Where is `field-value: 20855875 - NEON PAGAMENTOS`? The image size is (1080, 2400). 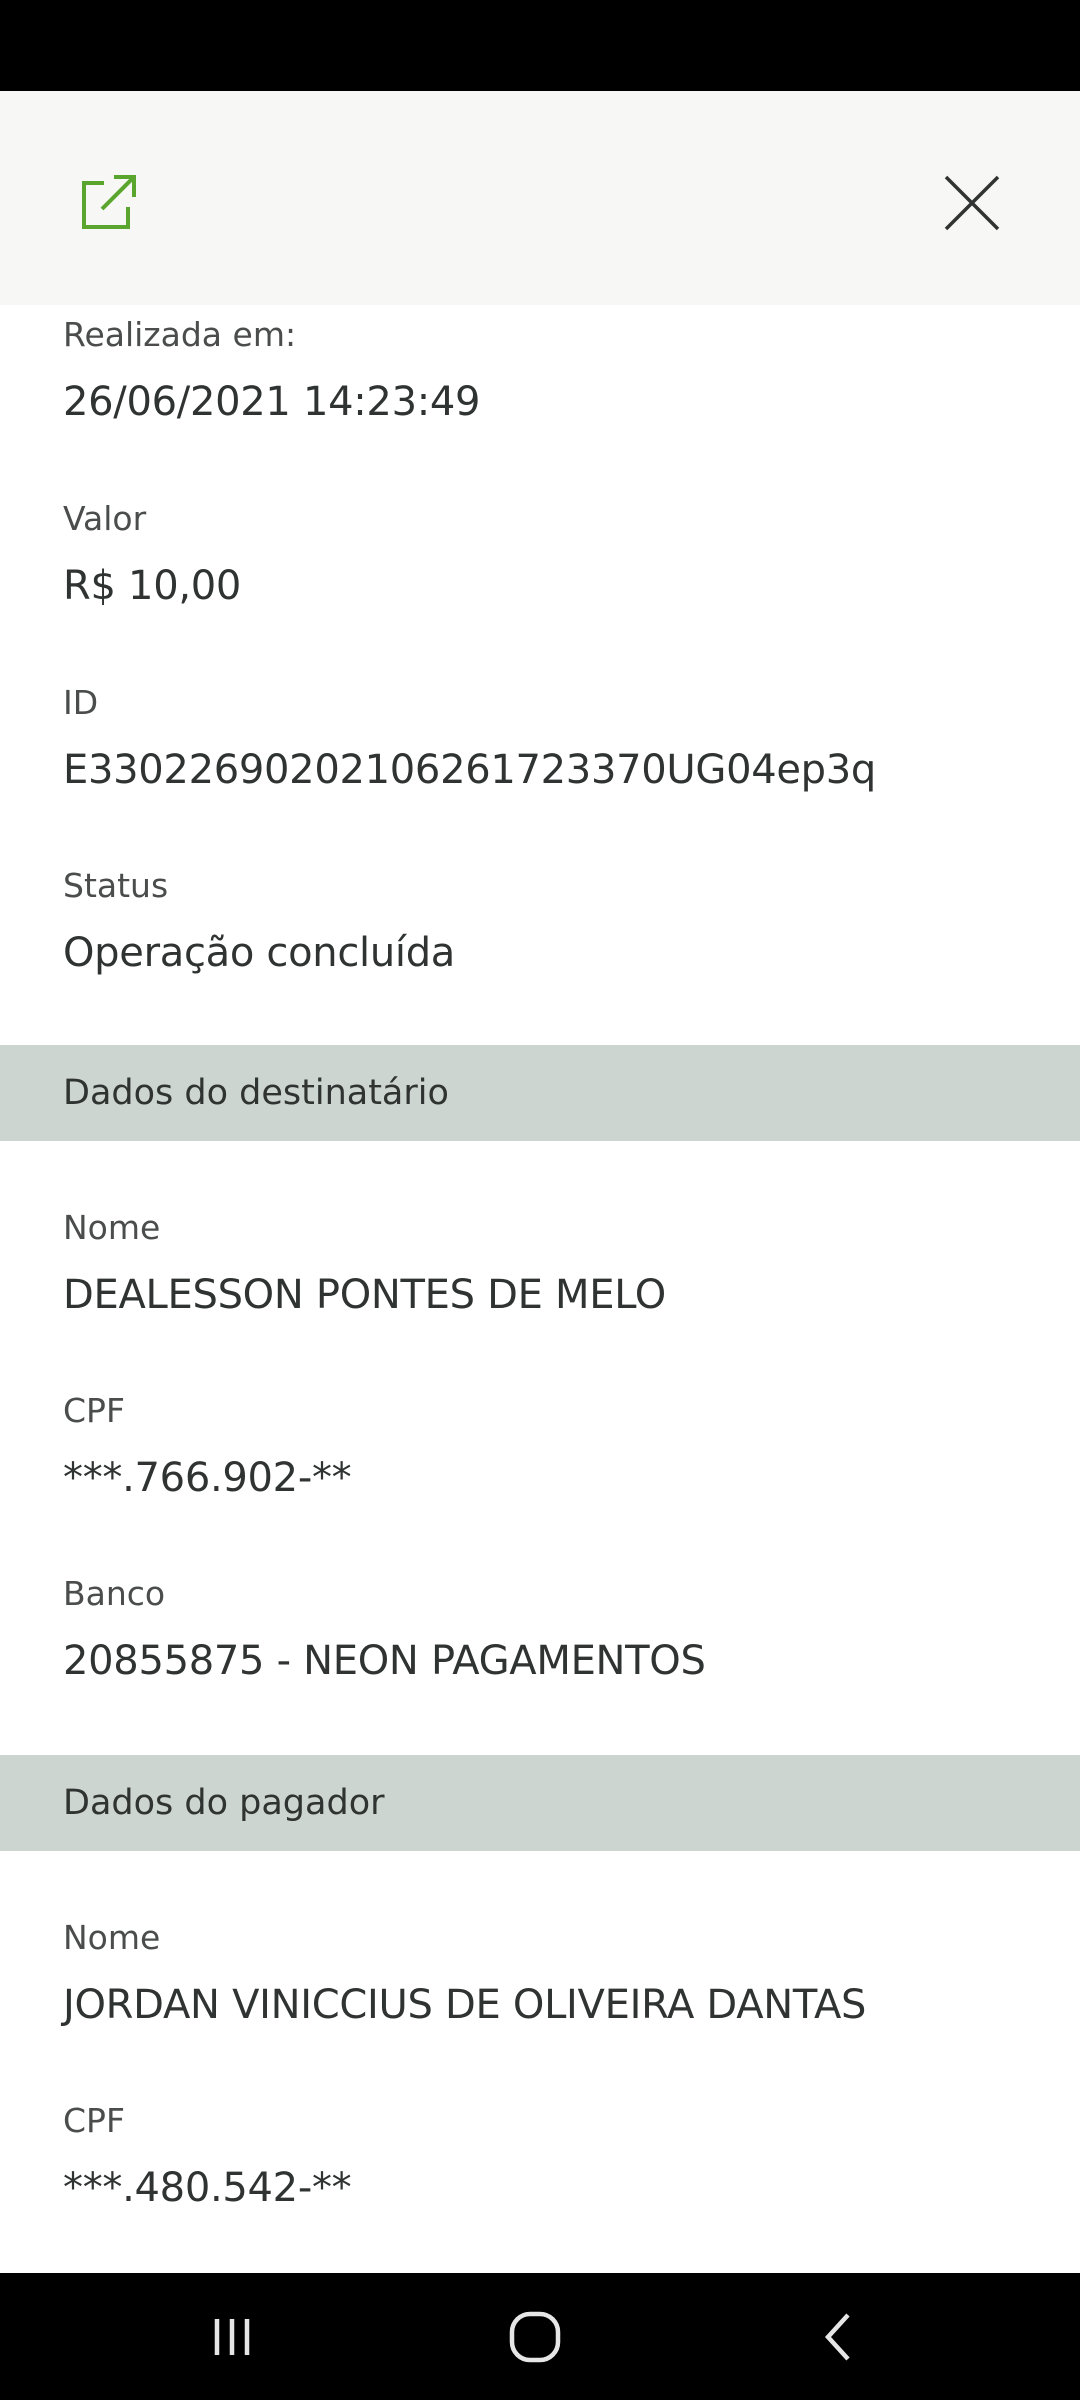
field-value: 20855875 - NEON PAGAMENTOS is located at coordinates (384, 1661).